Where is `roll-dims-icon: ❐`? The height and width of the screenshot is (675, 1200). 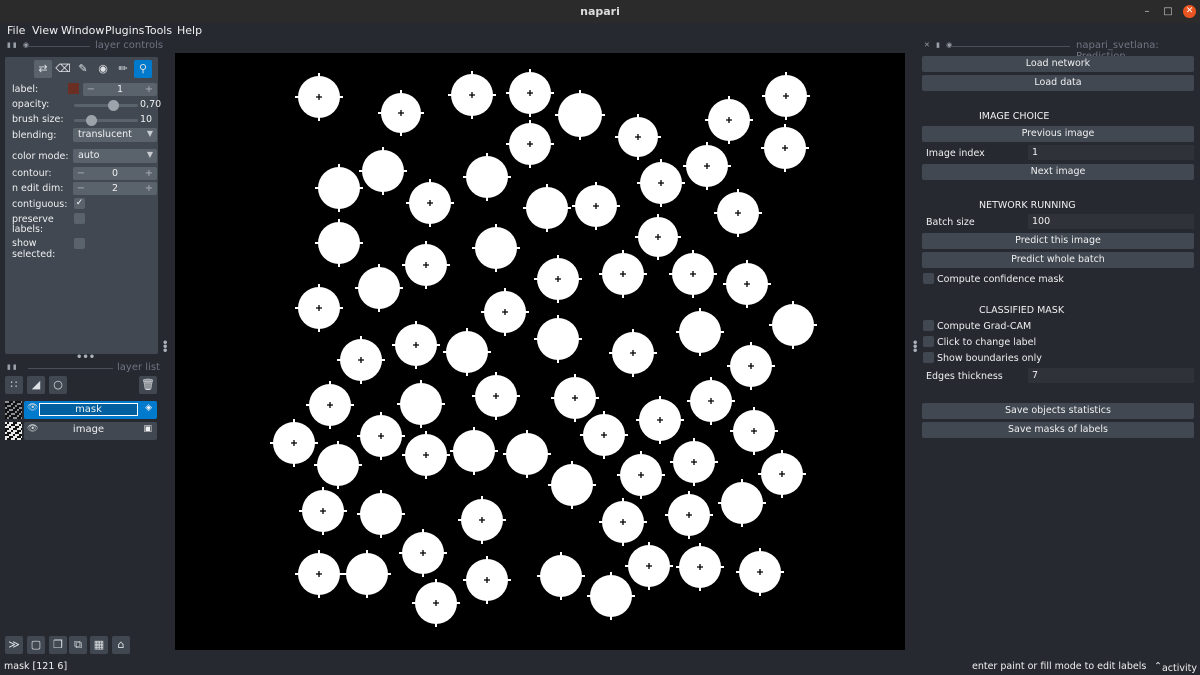 roll-dims-icon: ❐ is located at coordinates (58, 645).